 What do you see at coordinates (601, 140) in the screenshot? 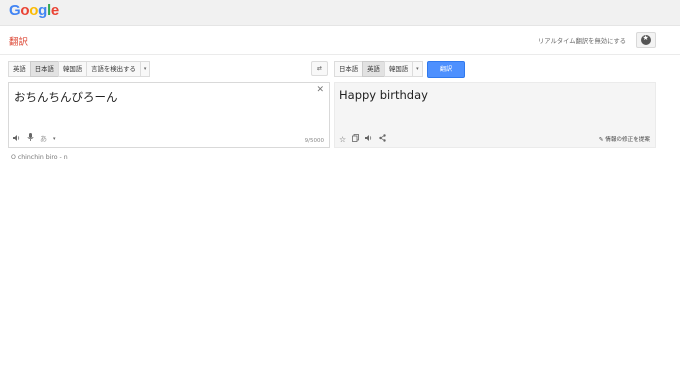
I see `pencil-icon: ✎` at bounding box center [601, 140].